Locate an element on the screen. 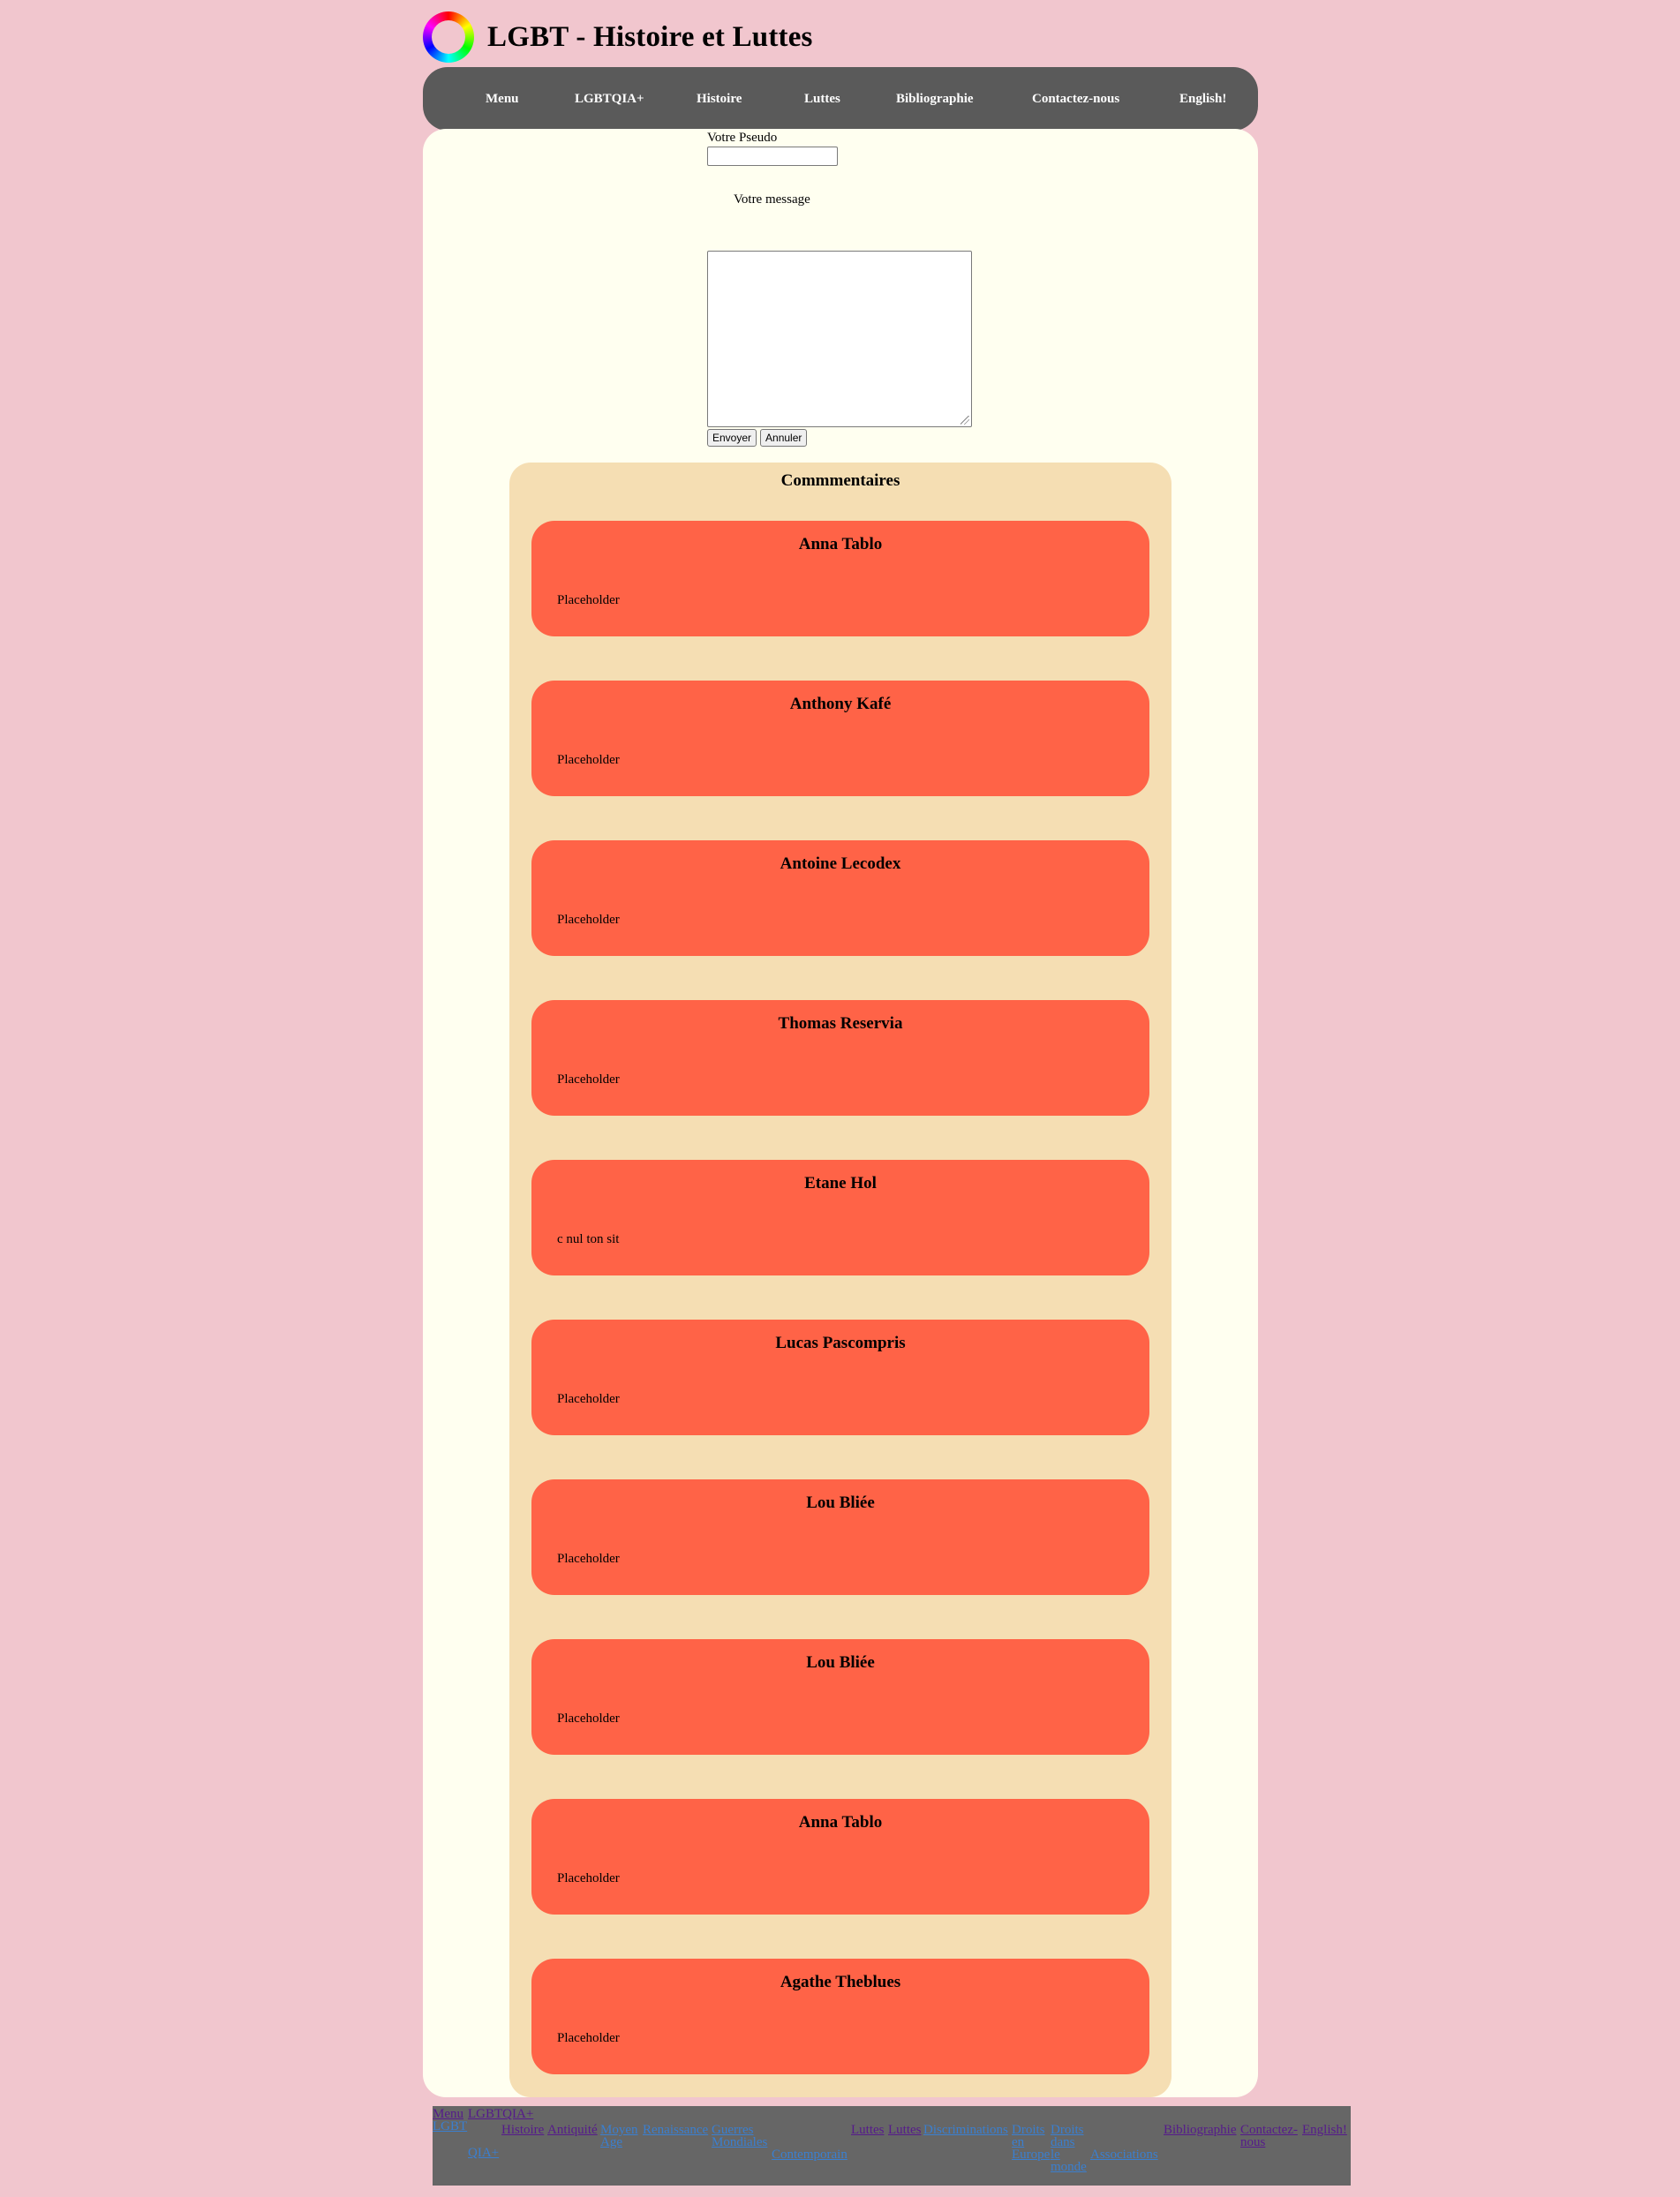  nav-contact: Contactez-nous is located at coordinates (1075, 99).